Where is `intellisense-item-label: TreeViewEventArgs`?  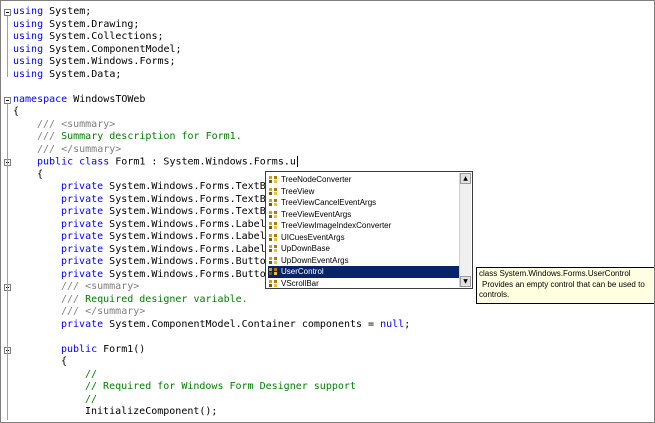
intellisense-item-label: TreeViewEventArgs is located at coordinates (316, 214).